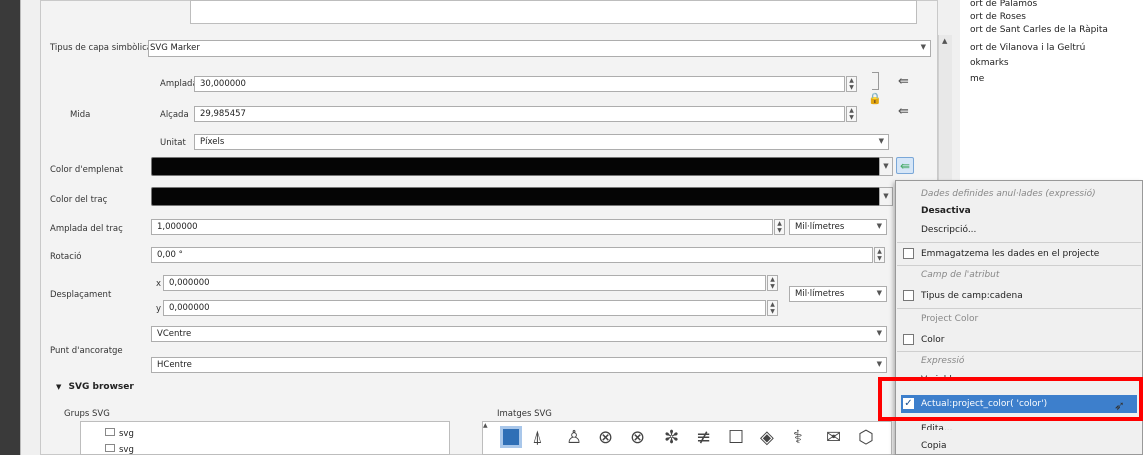 Image resolution: width=1143 pixels, height=455 pixels. What do you see at coordinates (960, 275) in the screenshot?
I see `menu-header-attribute-field: Camp de l'atribut` at bounding box center [960, 275].